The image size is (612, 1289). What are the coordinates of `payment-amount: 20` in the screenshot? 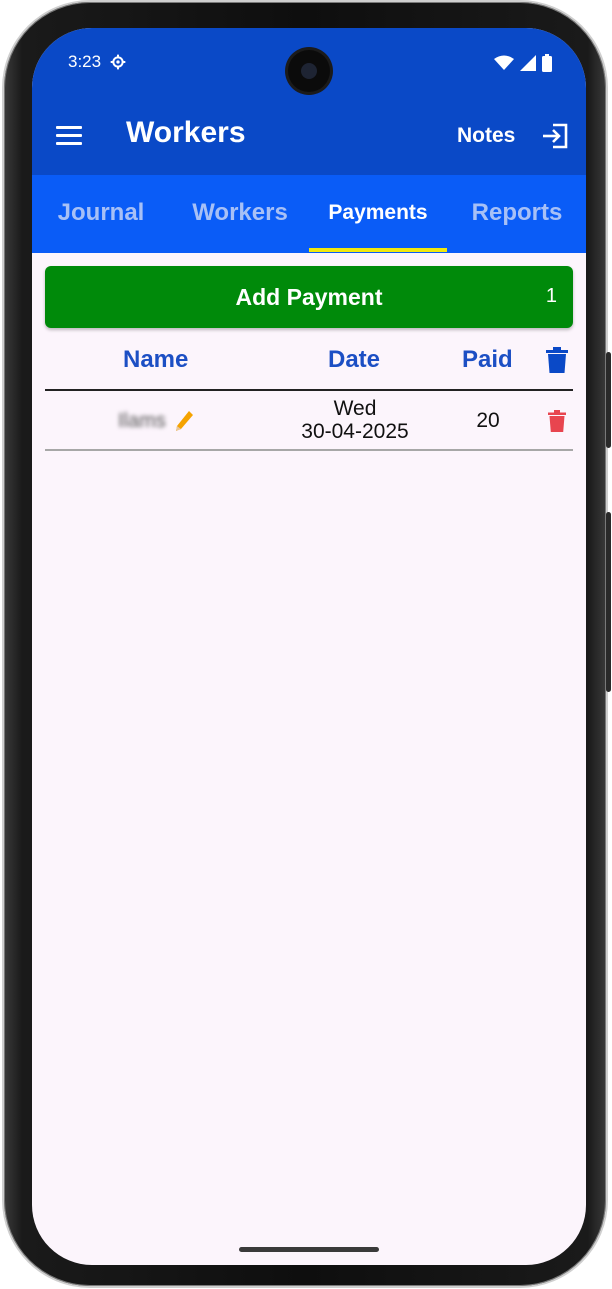 It's located at (488, 420).